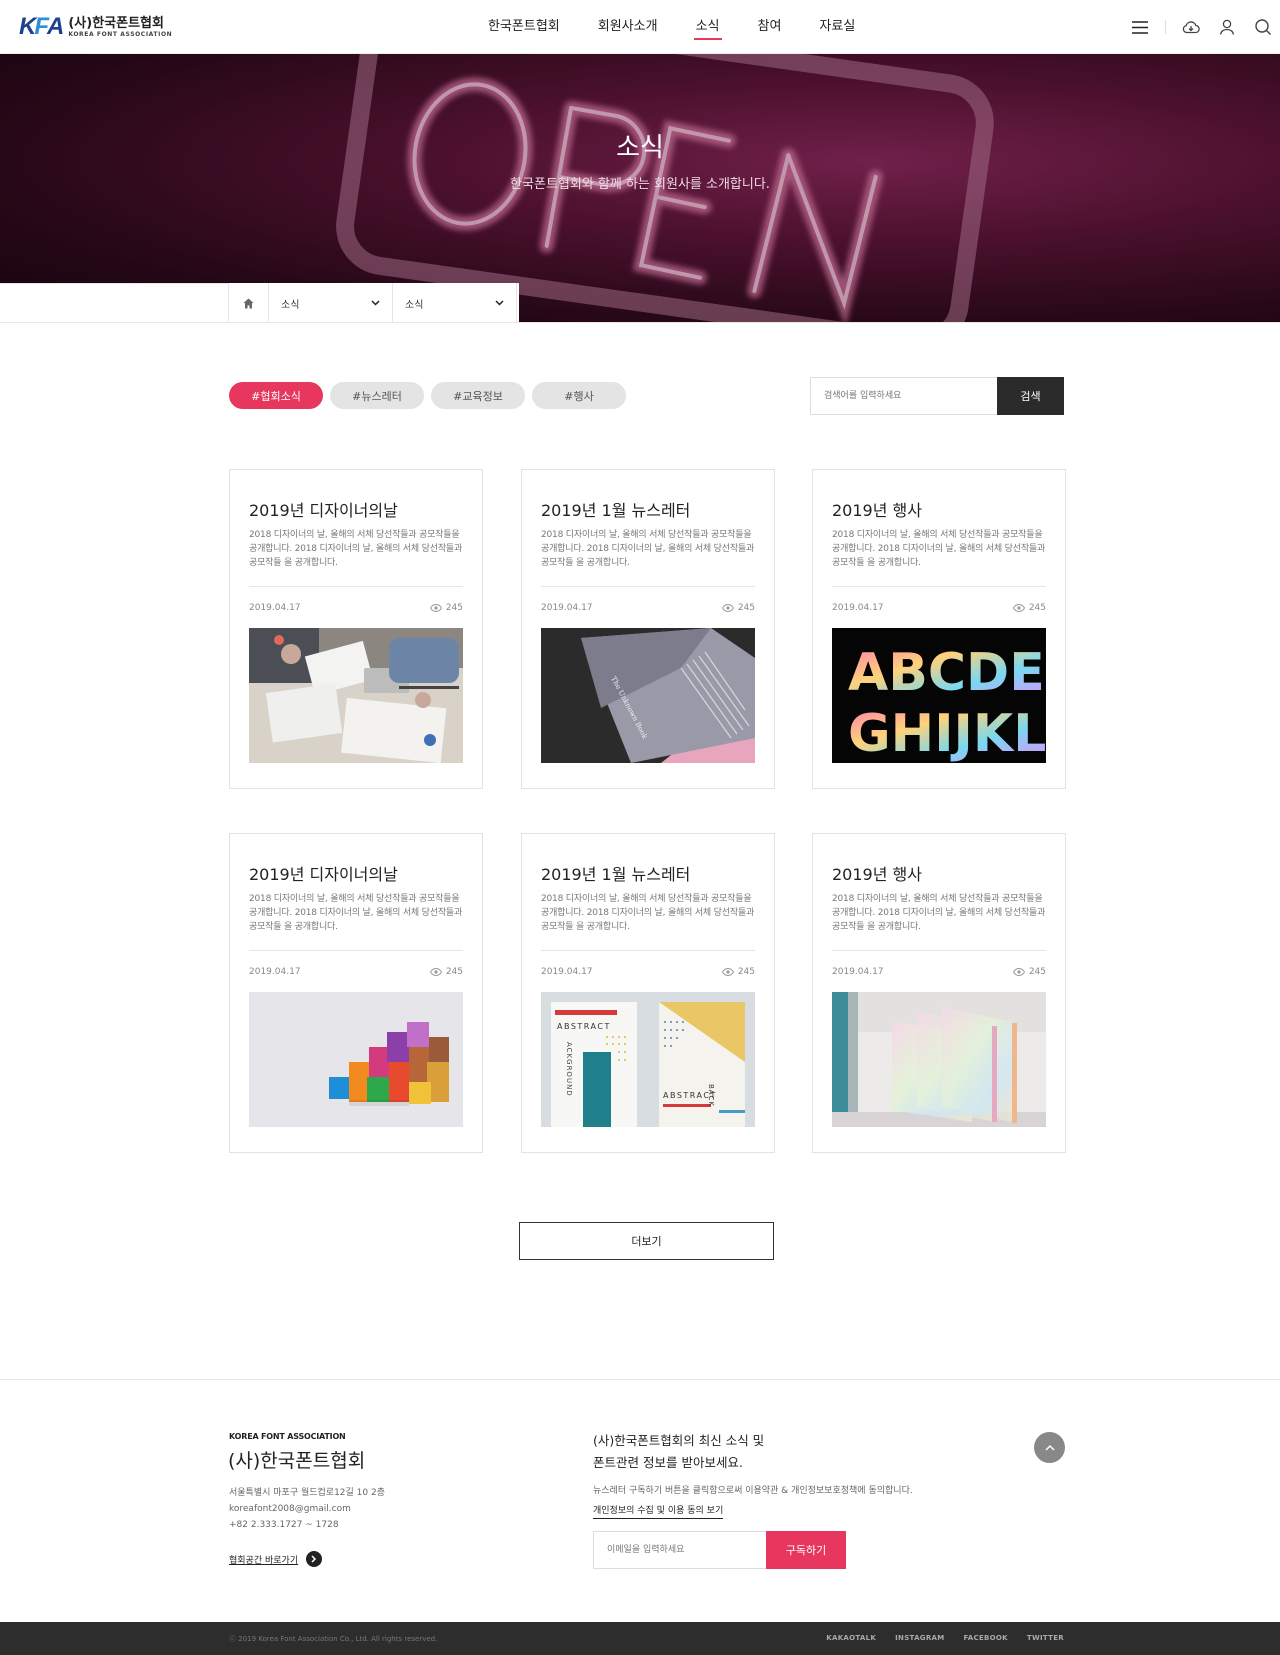  Describe the element at coordinates (290, 1509) in the screenshot. I see `footer-email: koreafont2008@gmail.com` at that location.